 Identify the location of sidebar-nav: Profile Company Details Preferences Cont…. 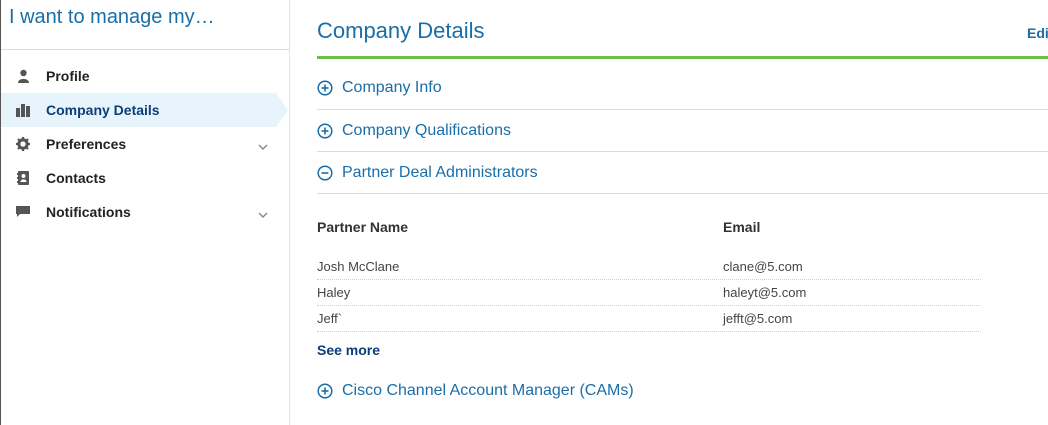
(145, 144).